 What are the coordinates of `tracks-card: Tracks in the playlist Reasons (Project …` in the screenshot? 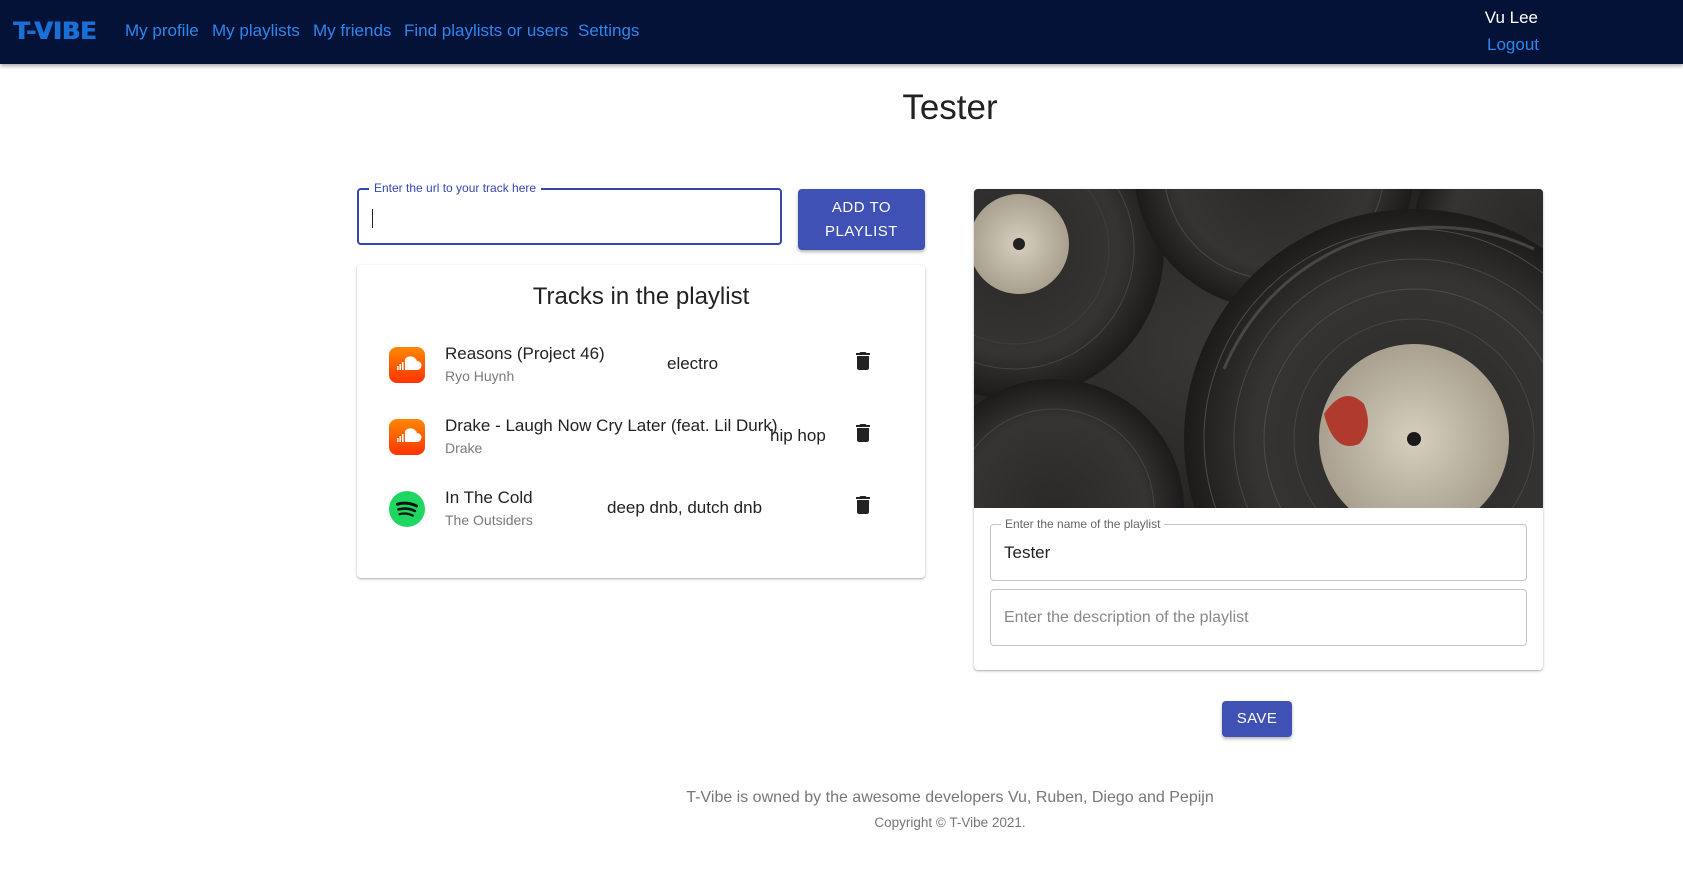 It's located at (641, 421).